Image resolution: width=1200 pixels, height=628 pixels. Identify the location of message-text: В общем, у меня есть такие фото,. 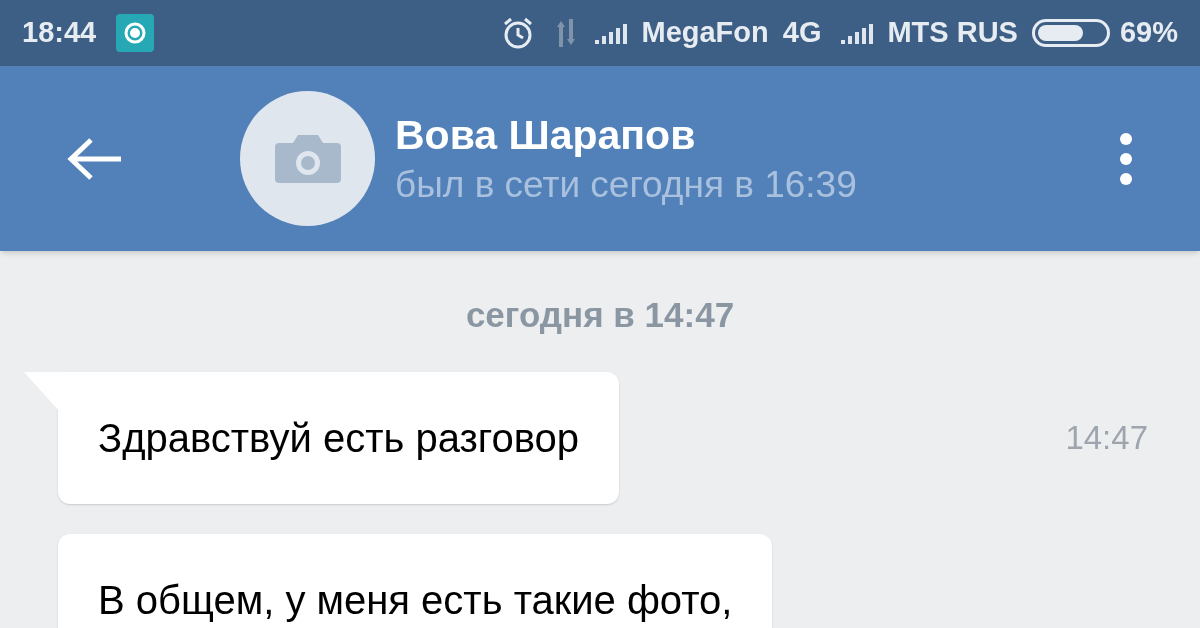
(415, 599).